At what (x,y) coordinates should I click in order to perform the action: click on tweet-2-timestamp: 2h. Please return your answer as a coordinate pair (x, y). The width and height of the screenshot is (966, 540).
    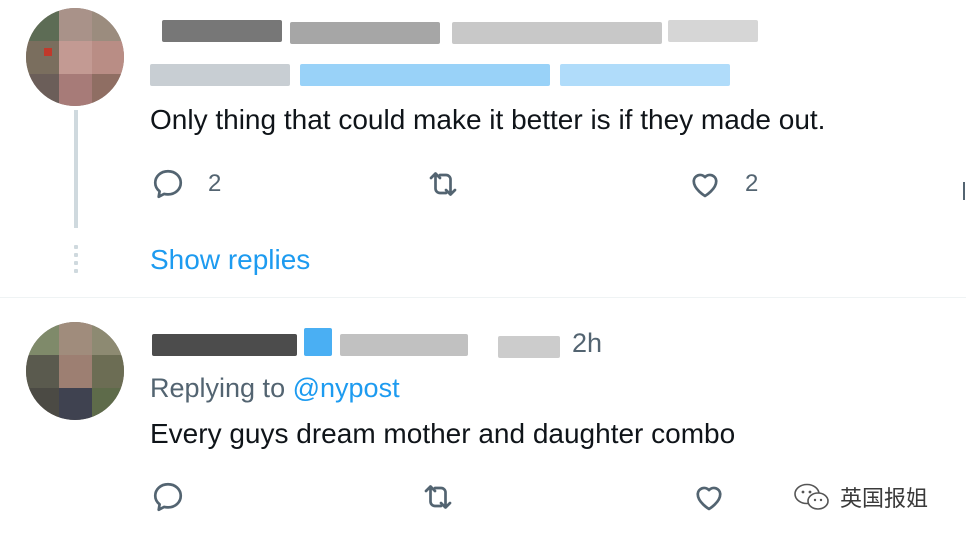
    Looking at the image, I should click on (587, 343).